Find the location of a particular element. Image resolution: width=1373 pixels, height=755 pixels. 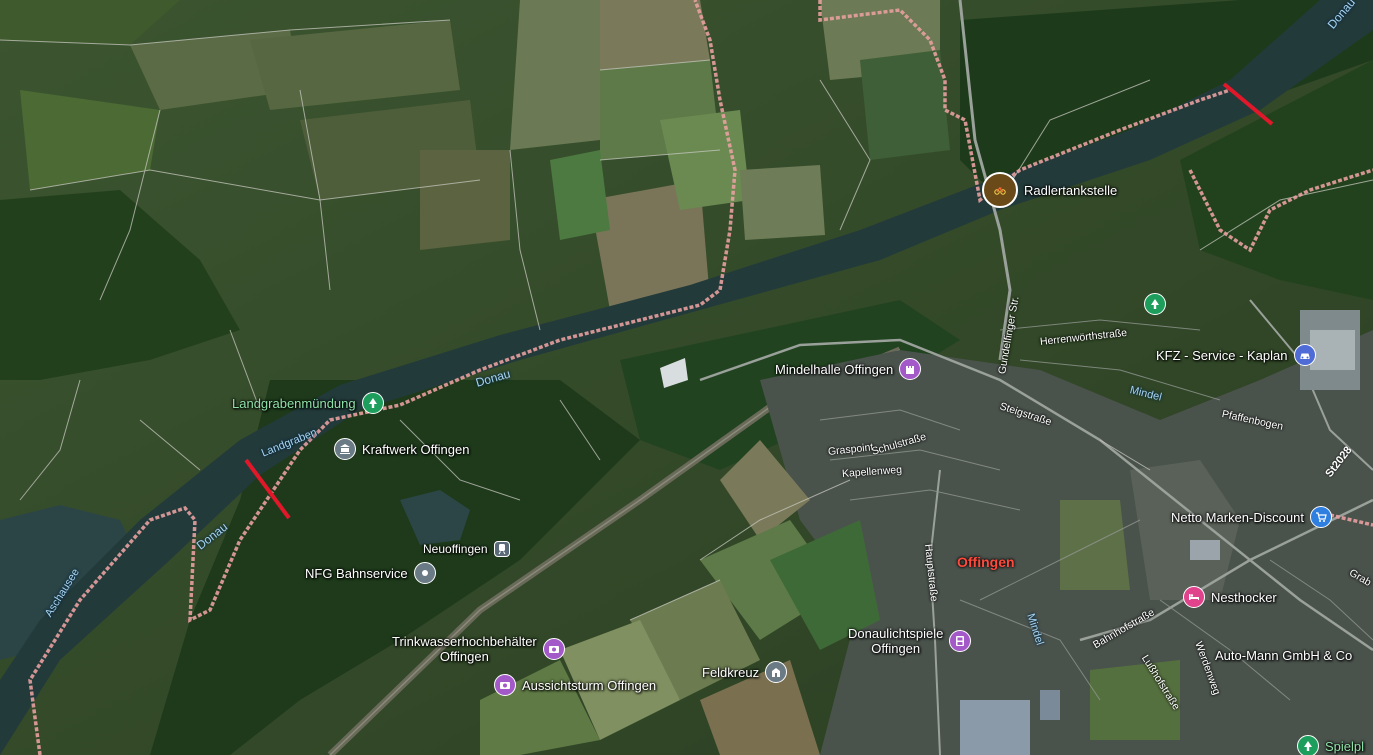

train-icon is located at coordinates (501, 549).